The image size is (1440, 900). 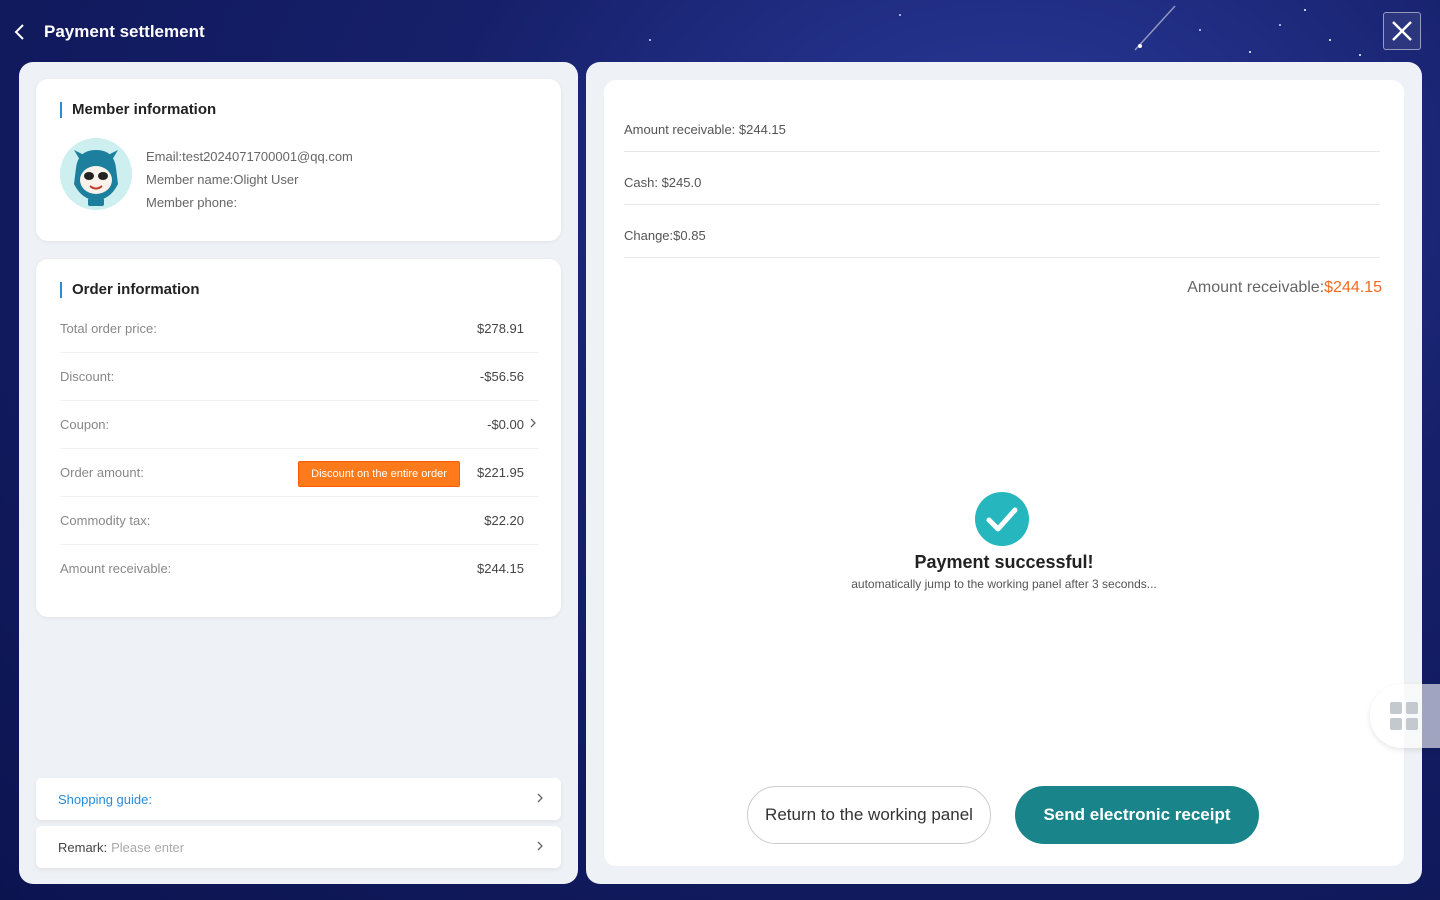 What do you see at coordinates (105, 799) in the screenshot?
I see `shopping-guide-label: Shopping guide:` at bounding box center [105, 799].